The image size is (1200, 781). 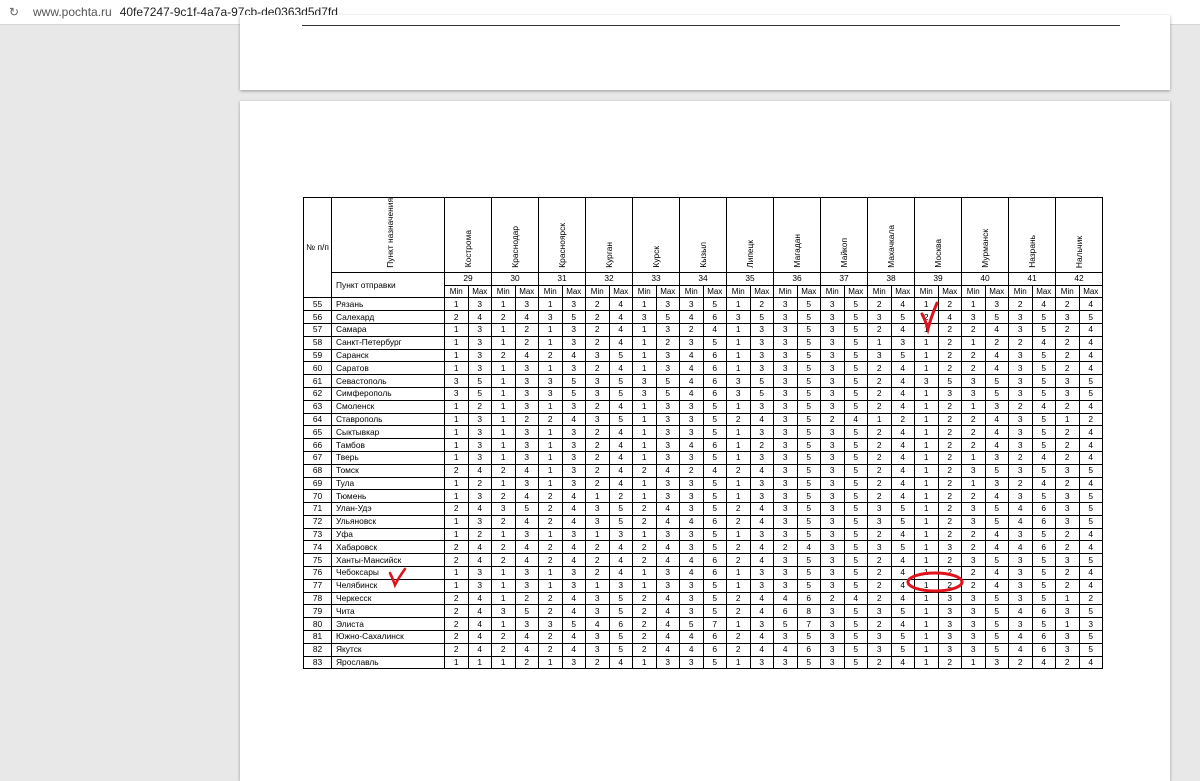 I want to click on destination-city-name: Магадан, so click(x=796, y=251).